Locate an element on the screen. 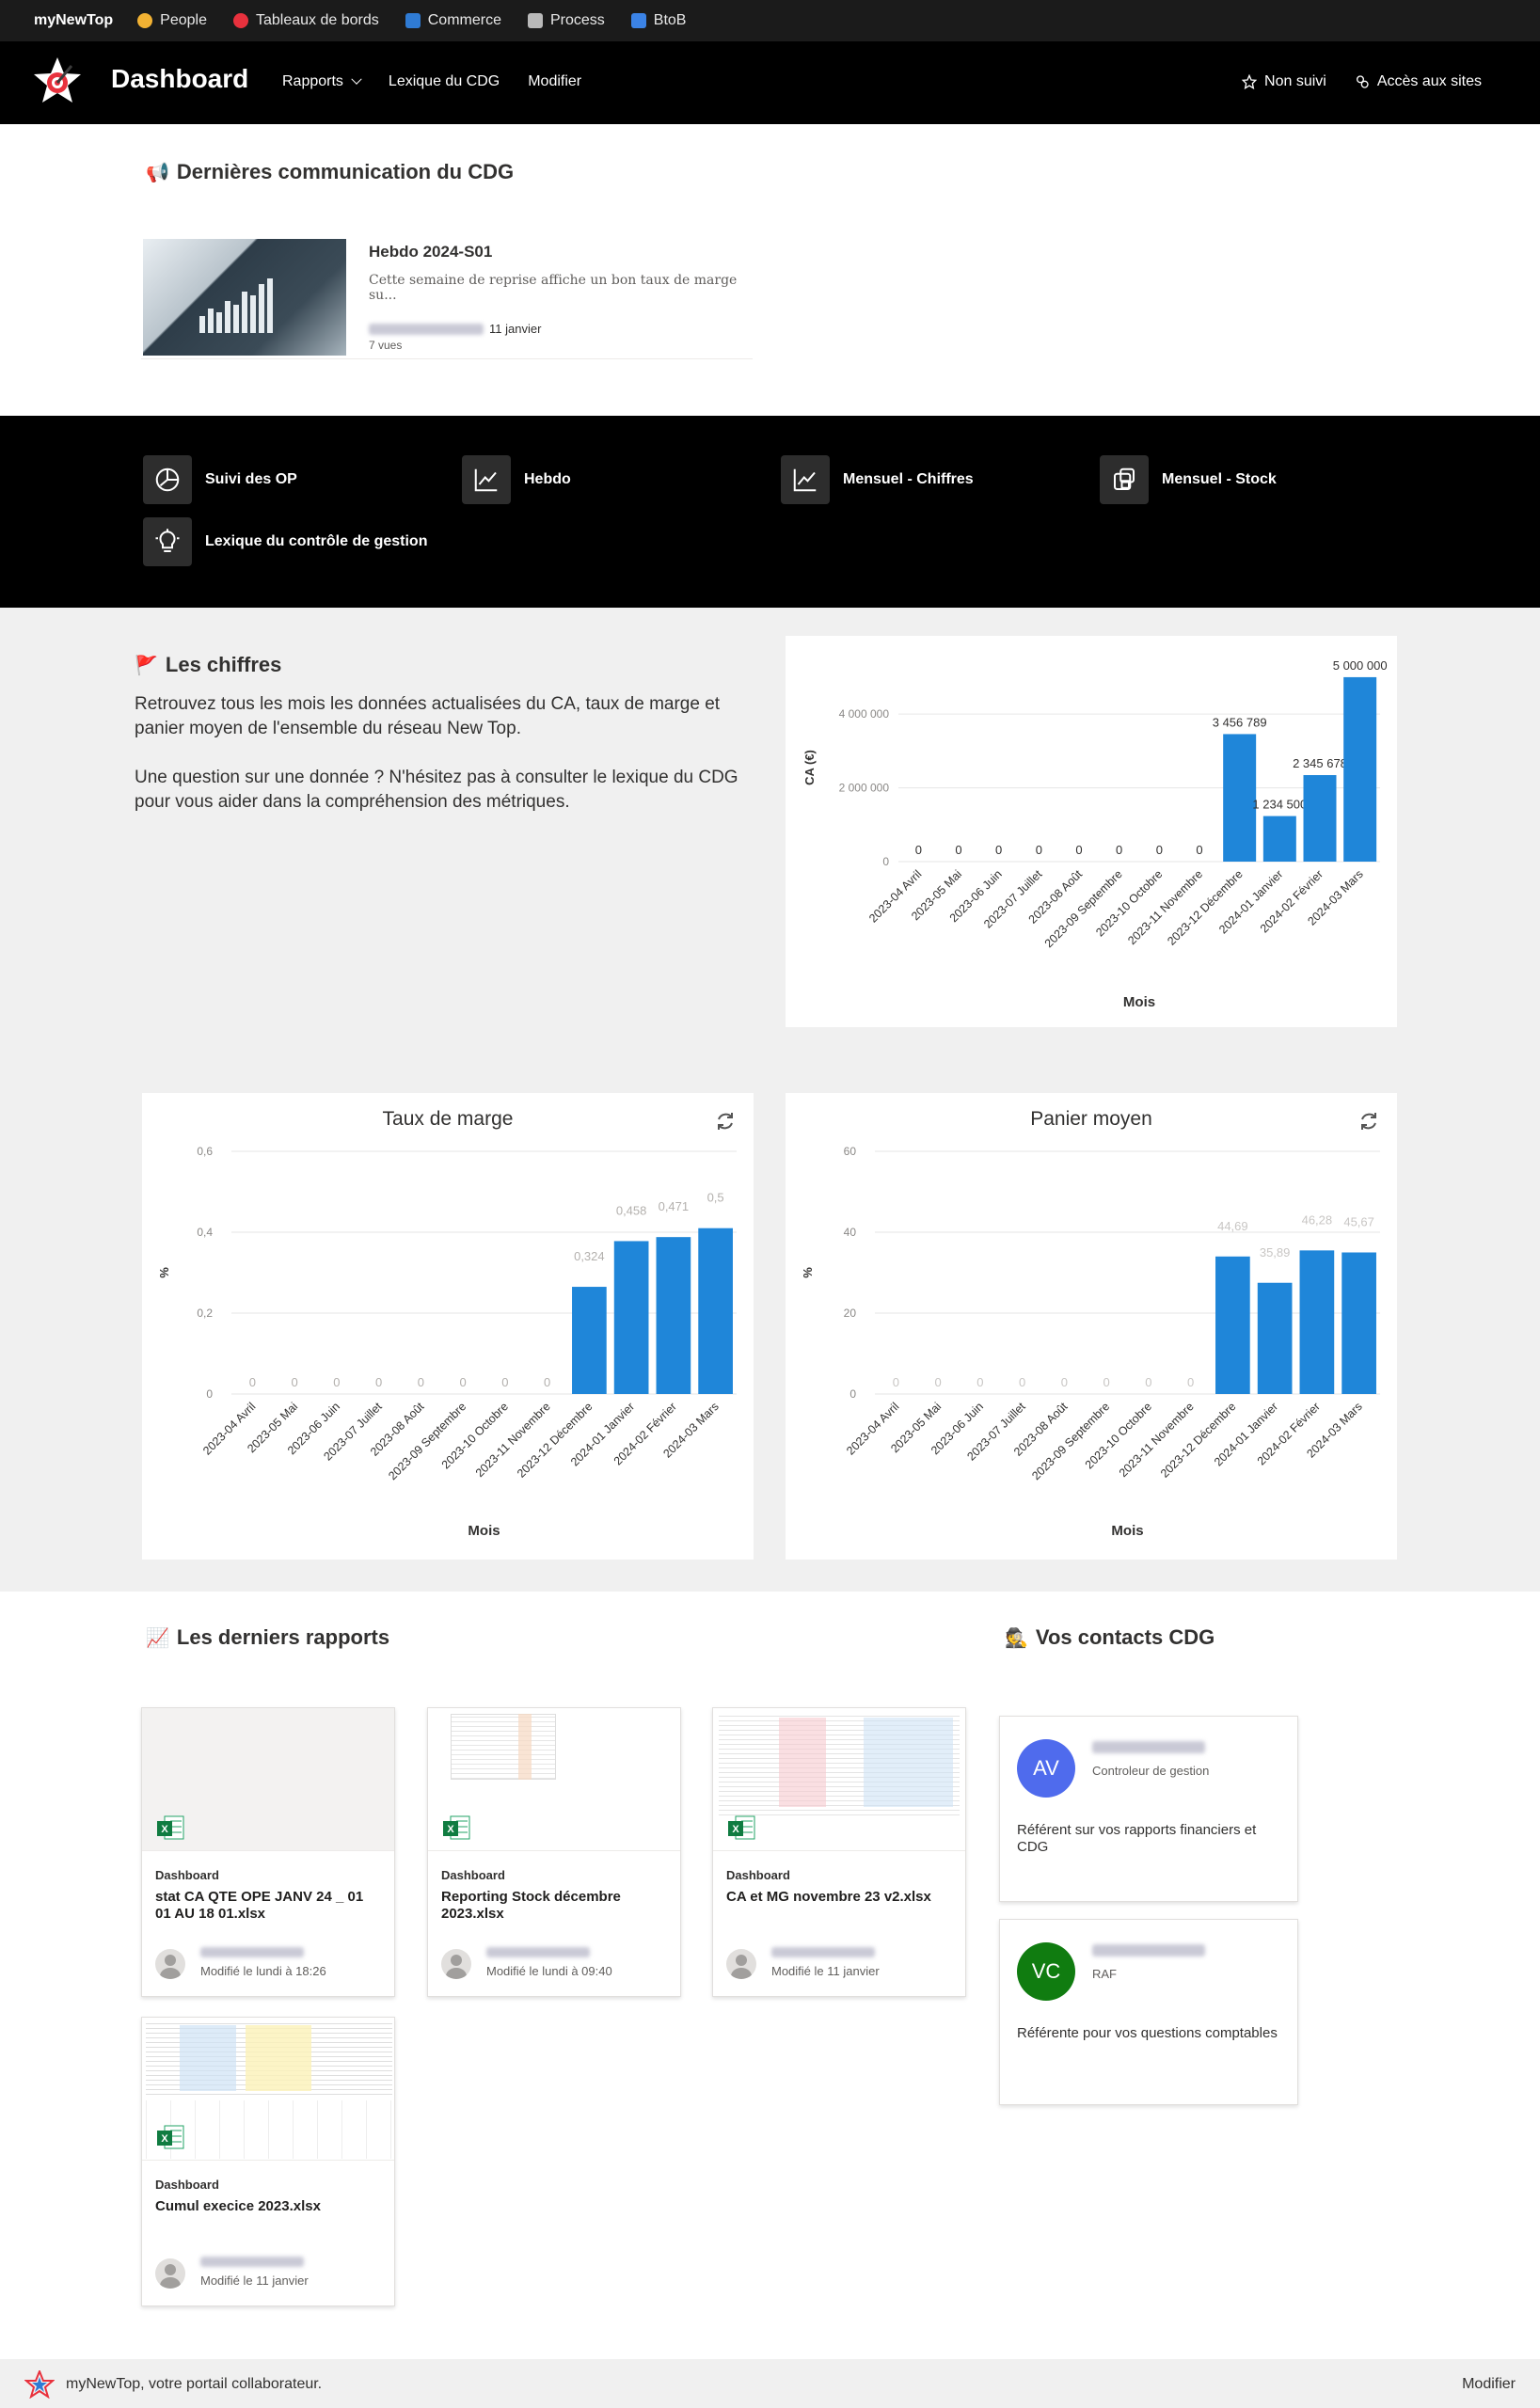 The height and width of the screenshot is (2408, 1540). avatar is located at coordinates (170, 1964).